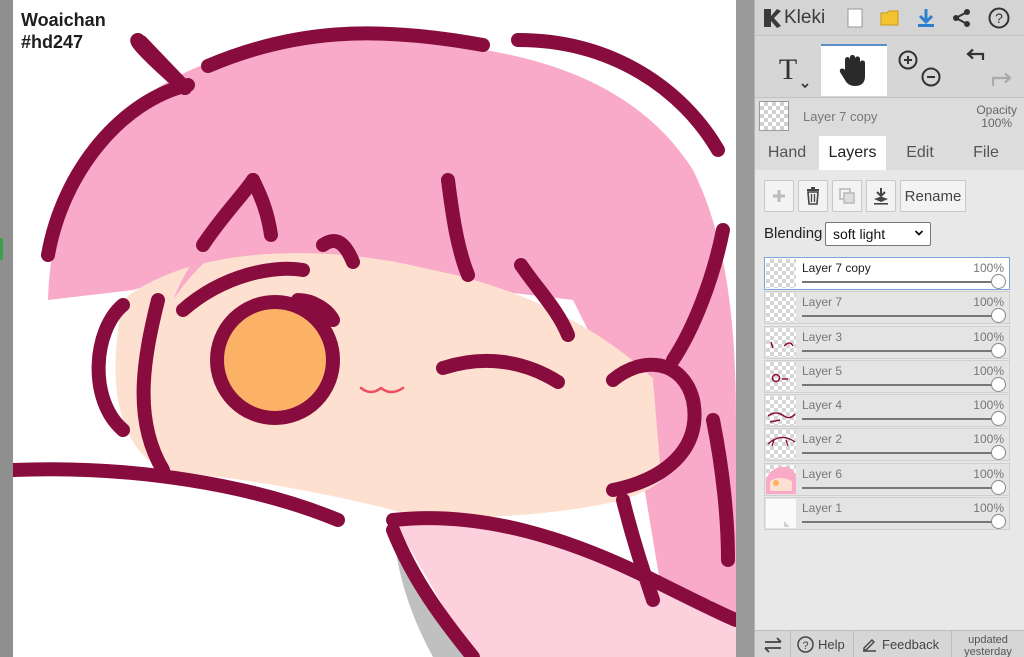  Describe the element at coordinates (745, 328) in the screenshot. I see `canvas-gutter` at that location.